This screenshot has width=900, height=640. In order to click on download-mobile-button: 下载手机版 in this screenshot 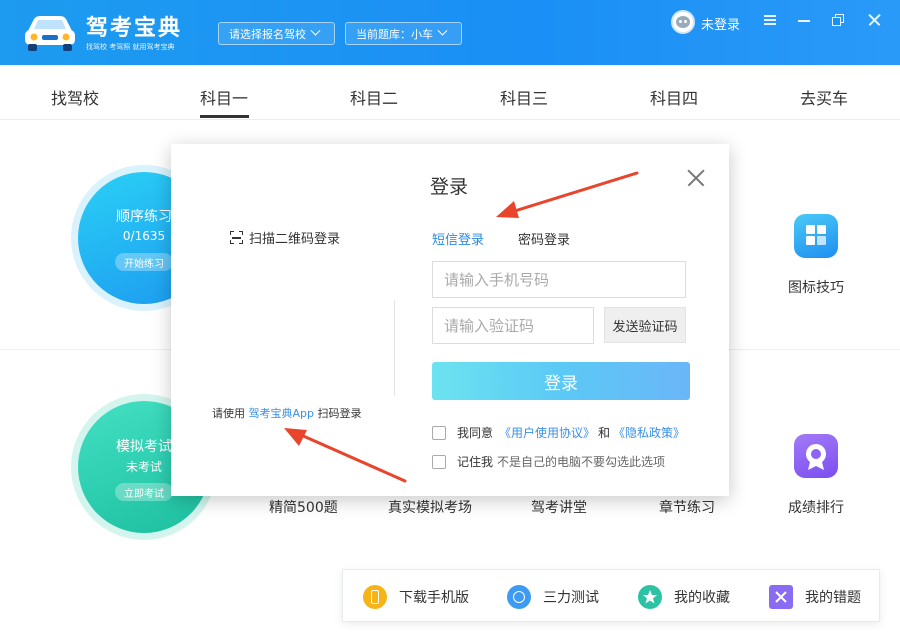, I will do `click(416, 596)`.